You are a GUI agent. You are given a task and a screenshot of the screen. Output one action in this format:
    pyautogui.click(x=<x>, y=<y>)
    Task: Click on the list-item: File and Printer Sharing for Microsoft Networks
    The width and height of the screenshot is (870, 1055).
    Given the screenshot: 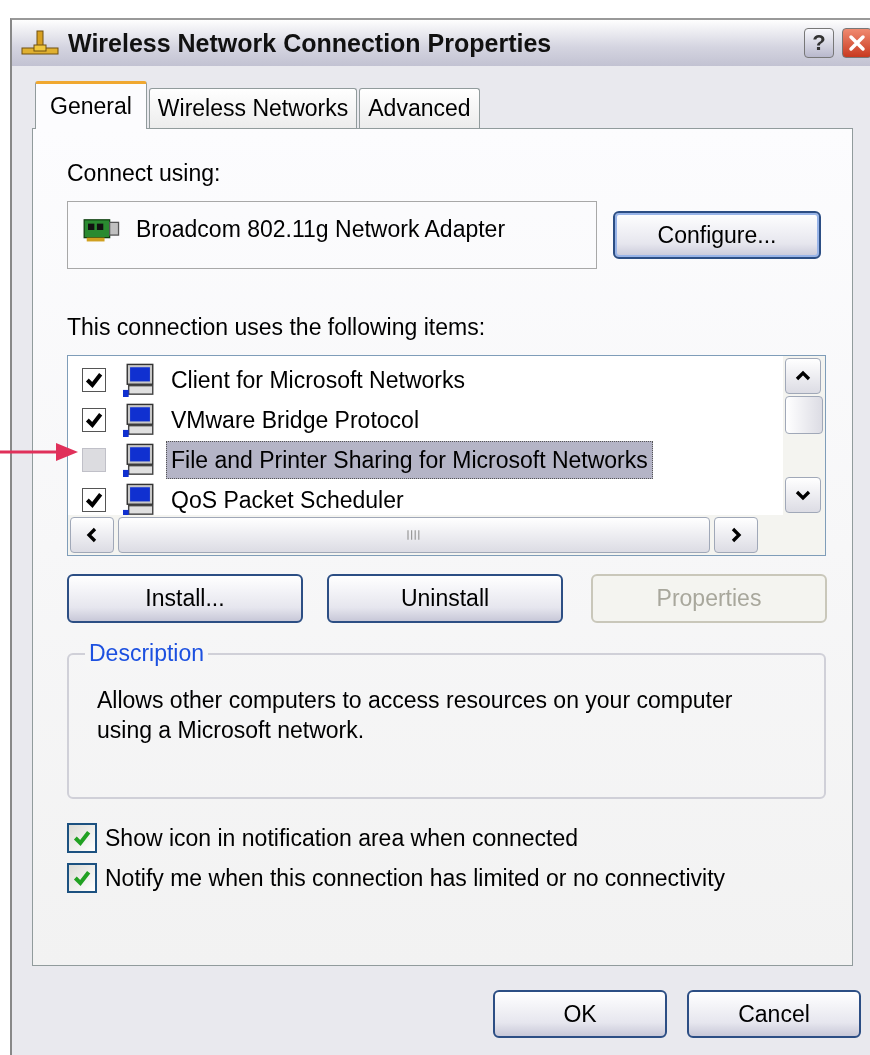 What is the action you would take?
    pyautogui.click(x=409, y=460)
    